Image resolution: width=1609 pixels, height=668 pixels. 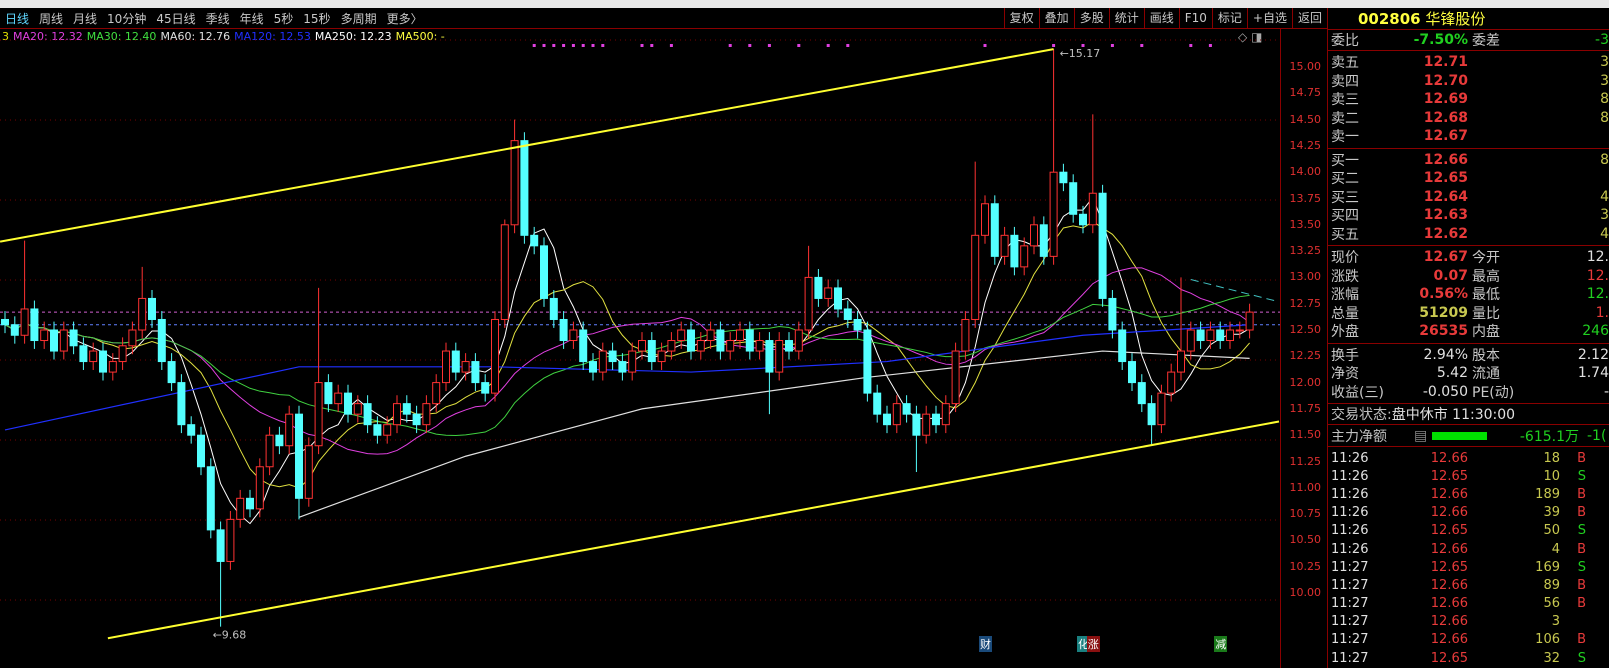 What do you see at coordinates (1305, 66) in the screenshot?
I see `price-tick: 15.00` at bounding box center [1305, 66].